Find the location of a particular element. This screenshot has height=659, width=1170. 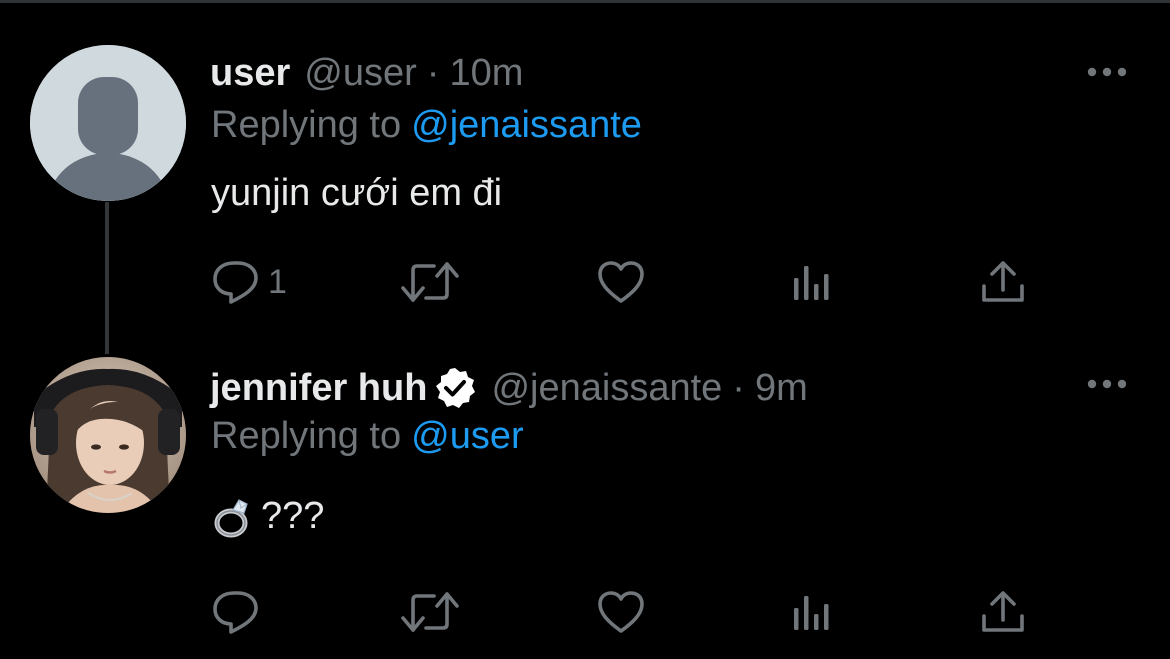

profile-photo is located at coordinates (108, 435).